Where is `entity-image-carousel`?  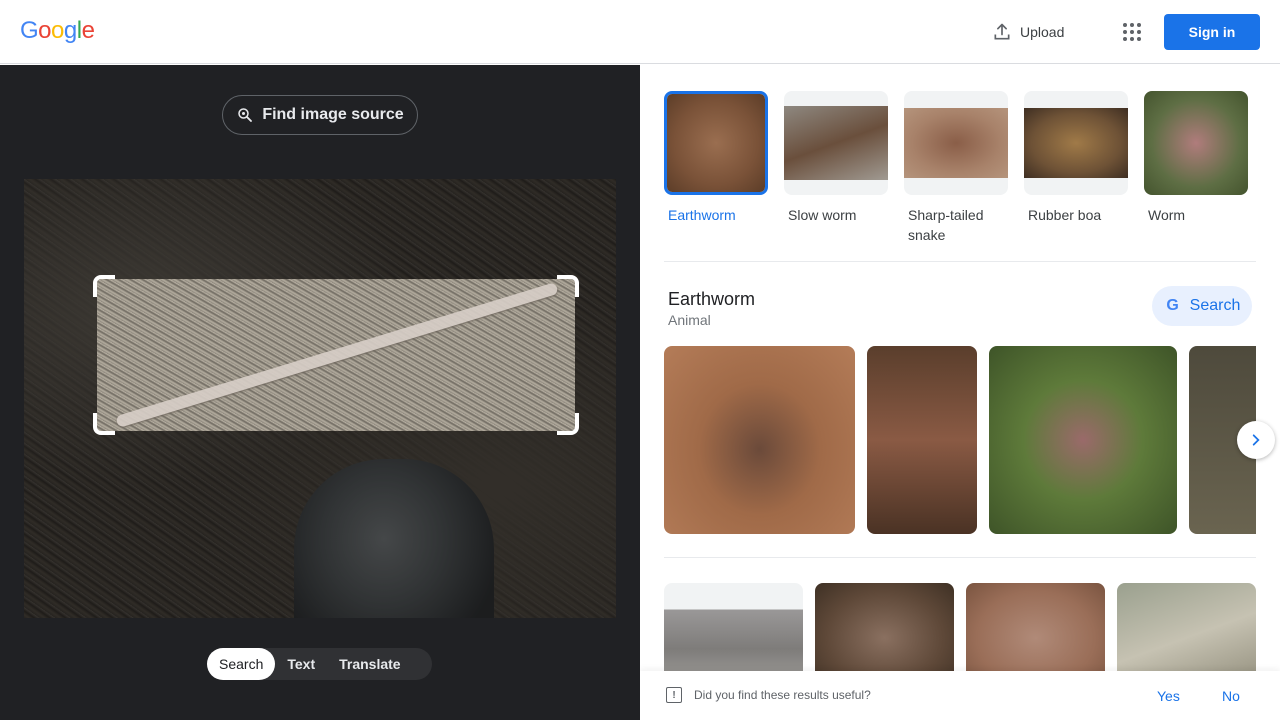
entity-image-carousel is located at coordinates (960, 440).